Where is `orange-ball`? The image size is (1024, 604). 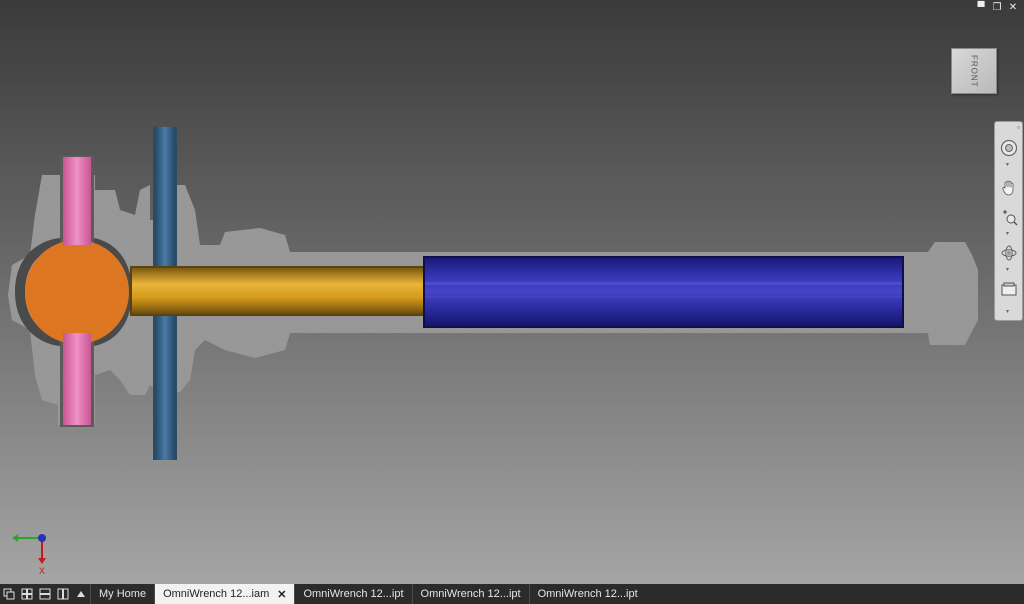
orange-ball is located at coordinates (77, 292).